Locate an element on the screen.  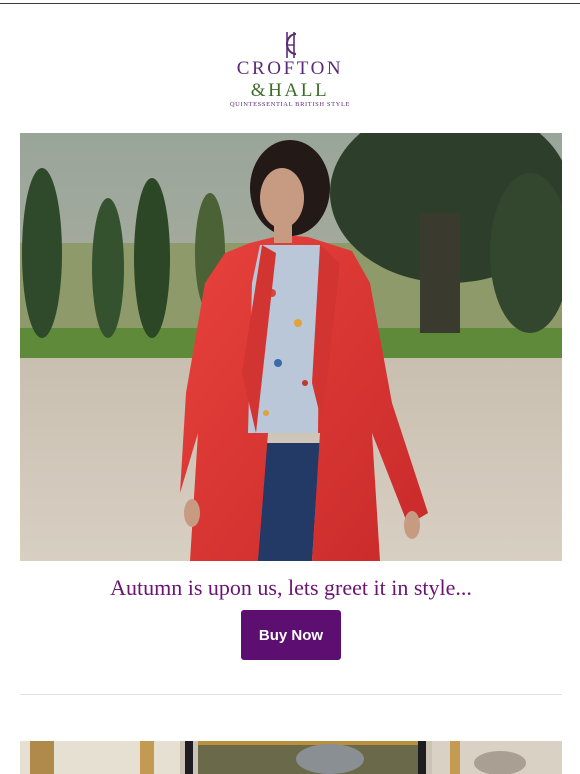
monogram-icon is located at coordinates (291, 45).